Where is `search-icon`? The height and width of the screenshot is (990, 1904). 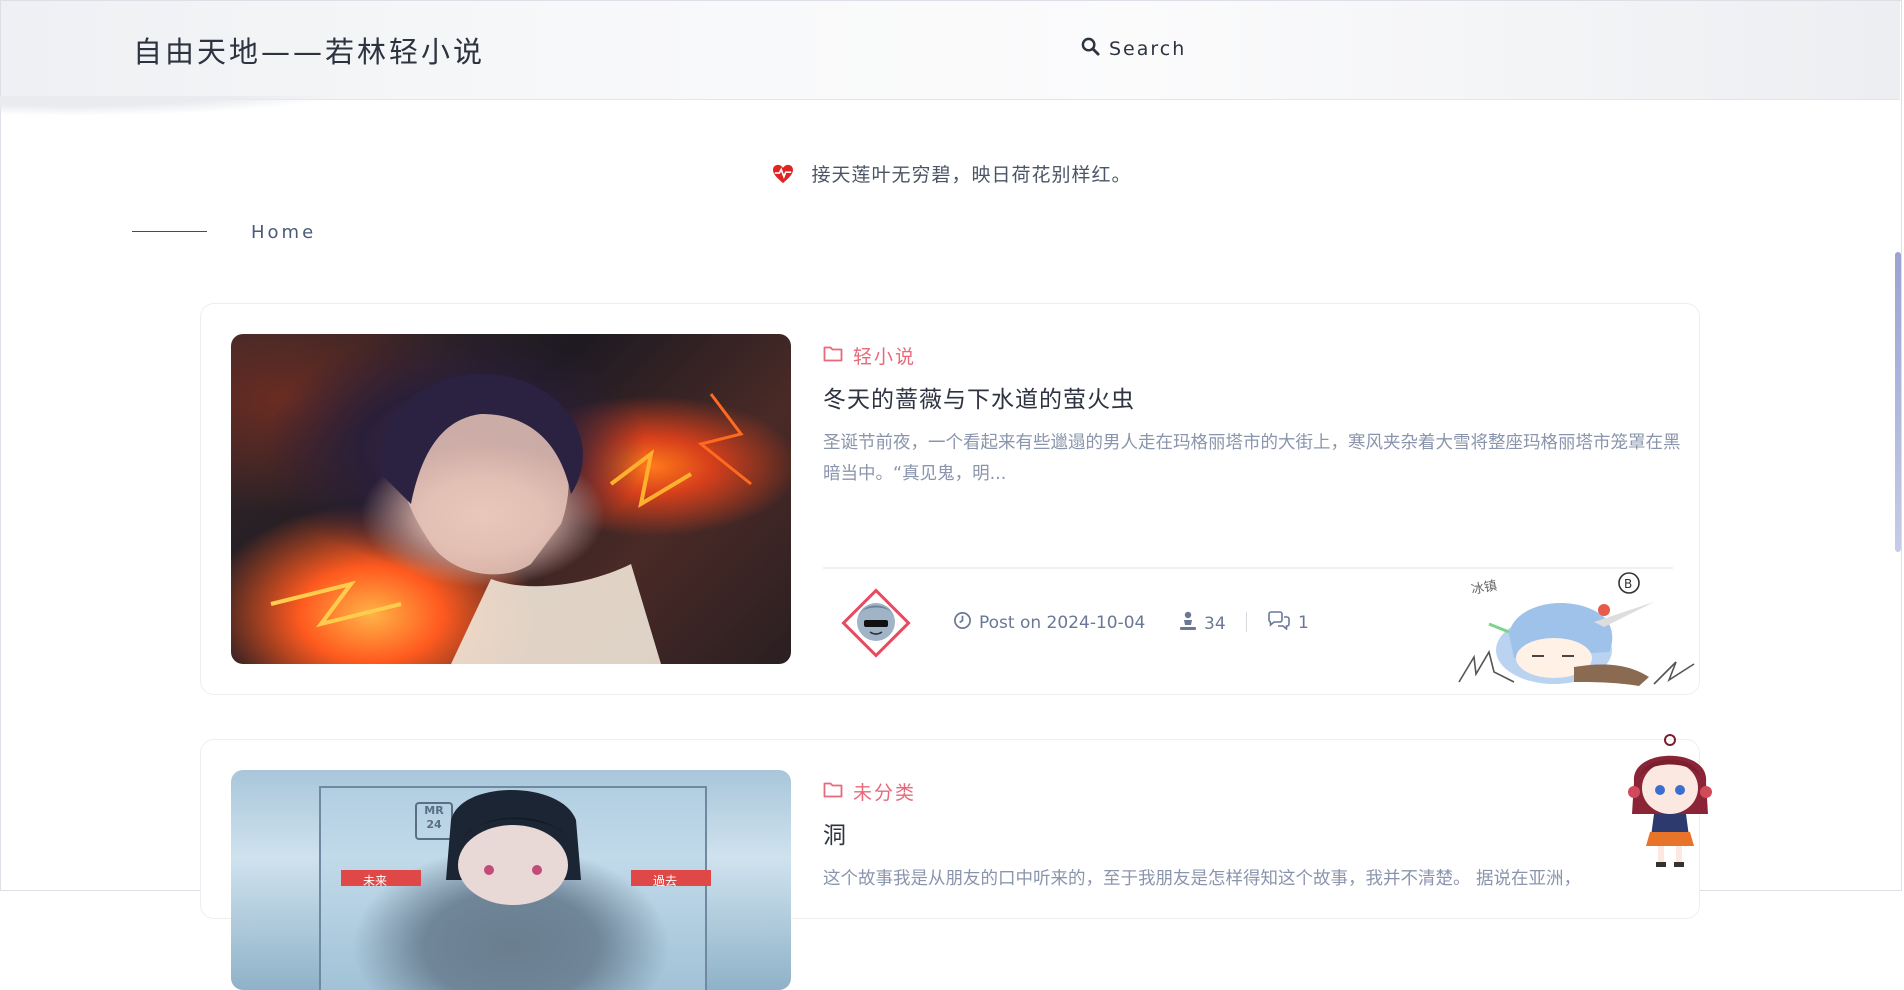 search-icon is located at coordinates (1090, 48).